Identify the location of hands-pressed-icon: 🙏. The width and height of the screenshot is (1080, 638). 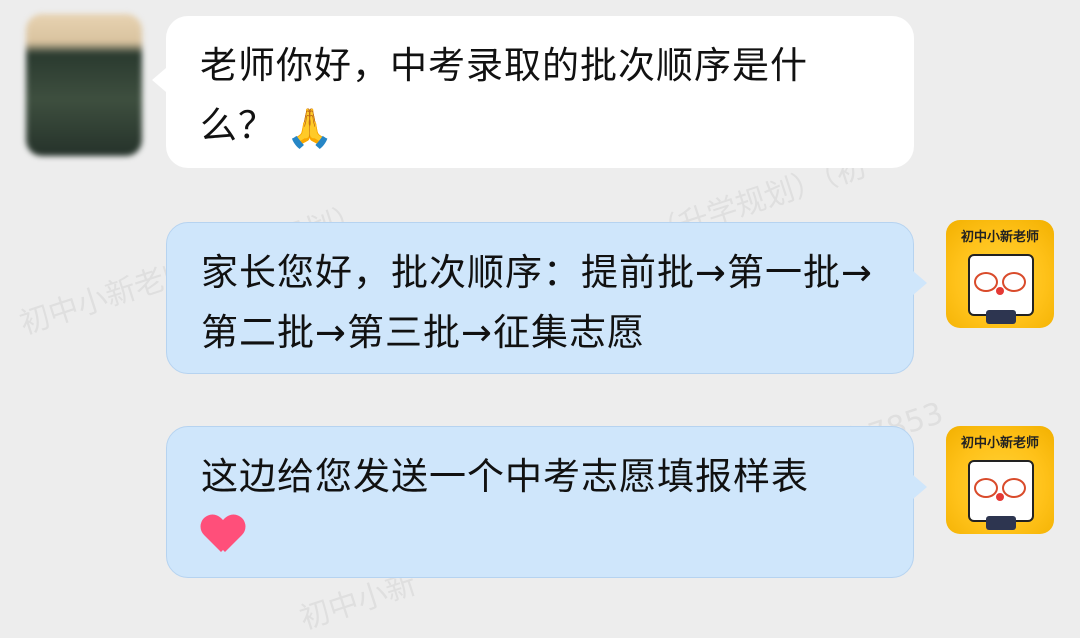
(310, 127).